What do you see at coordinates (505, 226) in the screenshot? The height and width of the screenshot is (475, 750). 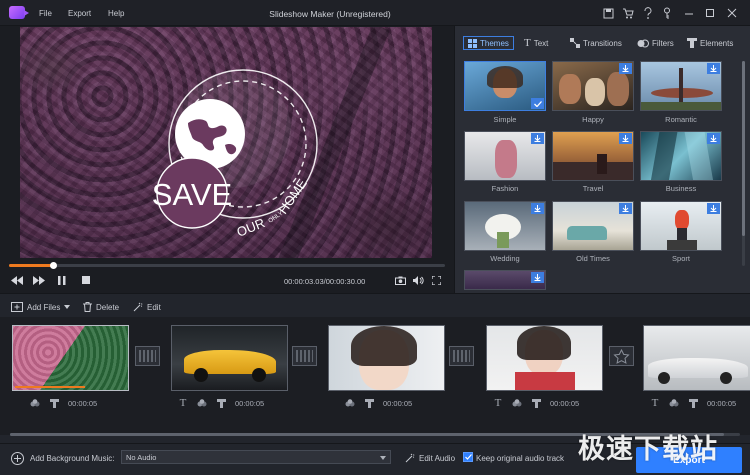 I see `theme-tile-wedding` at bounding box center [505, 226].